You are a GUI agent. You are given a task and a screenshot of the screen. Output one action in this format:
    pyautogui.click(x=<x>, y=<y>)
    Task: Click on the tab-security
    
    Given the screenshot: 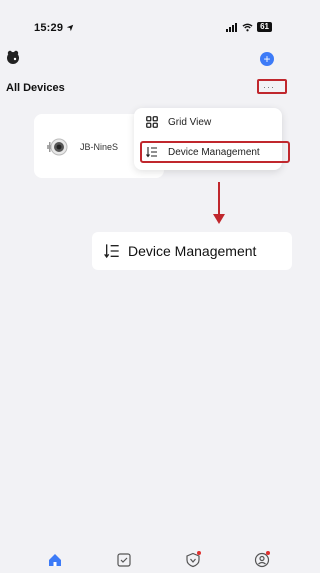 What is the action you would take?
    pyautogui.click(x=193, y=559)
    